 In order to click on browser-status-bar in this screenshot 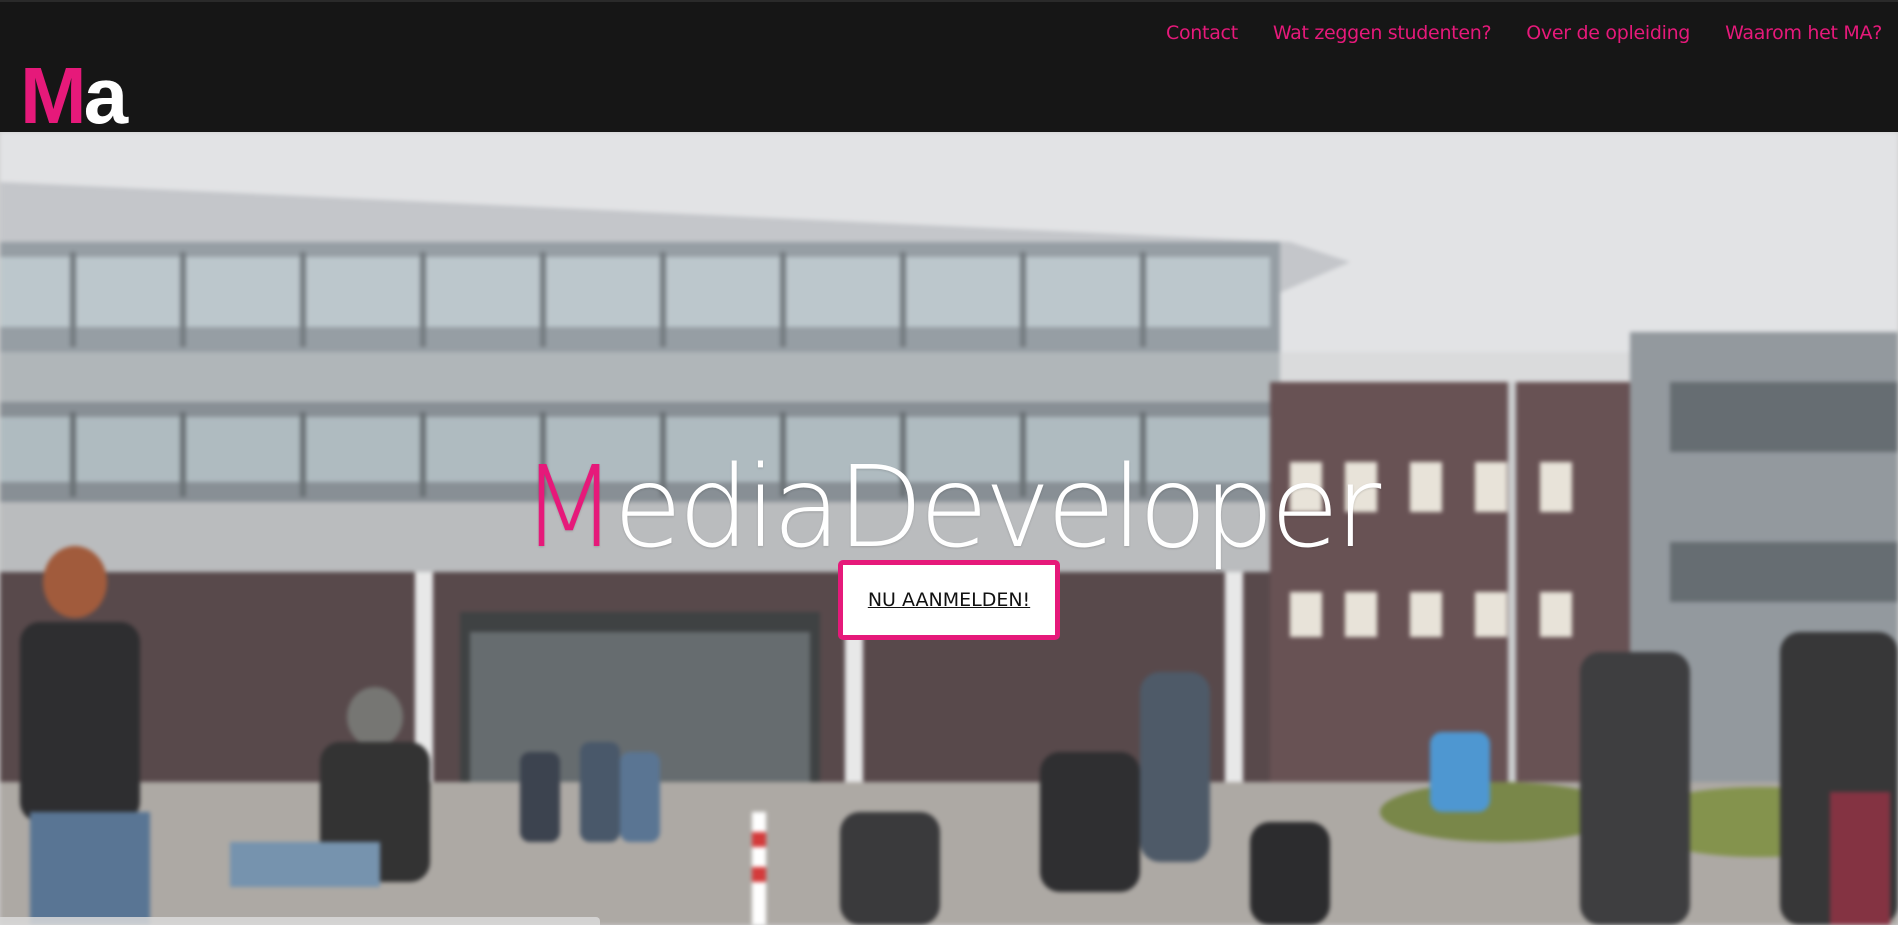, I will do `click(300, 921)`.